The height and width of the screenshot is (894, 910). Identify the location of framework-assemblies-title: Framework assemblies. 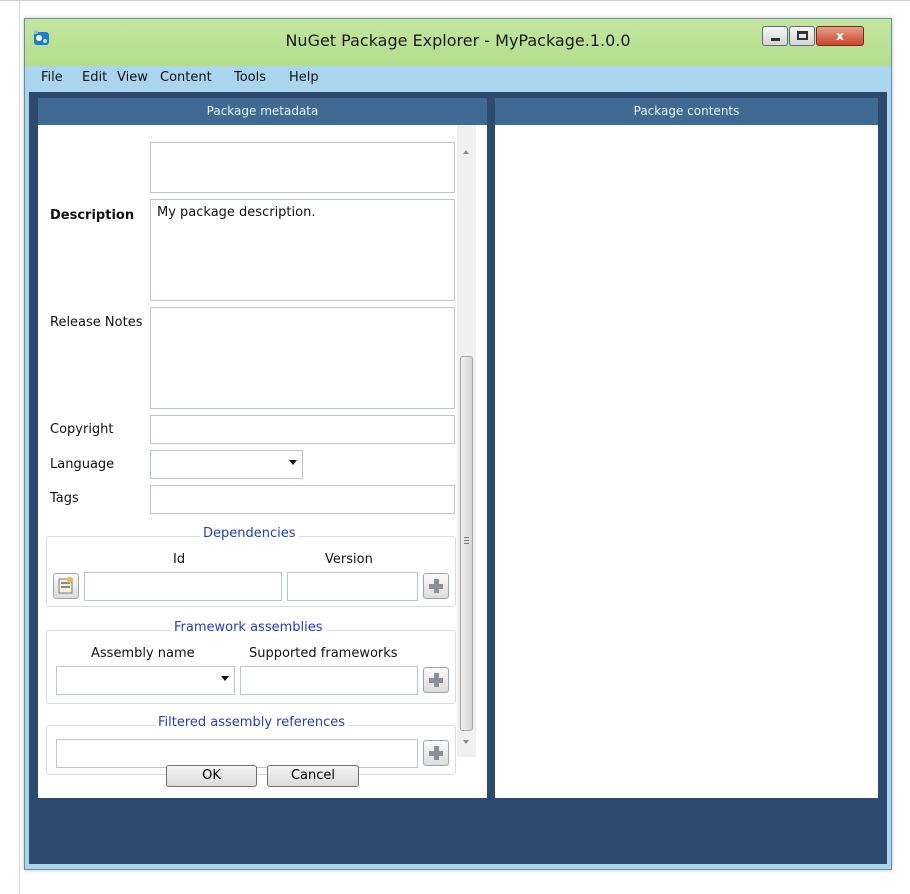
(248, 627).